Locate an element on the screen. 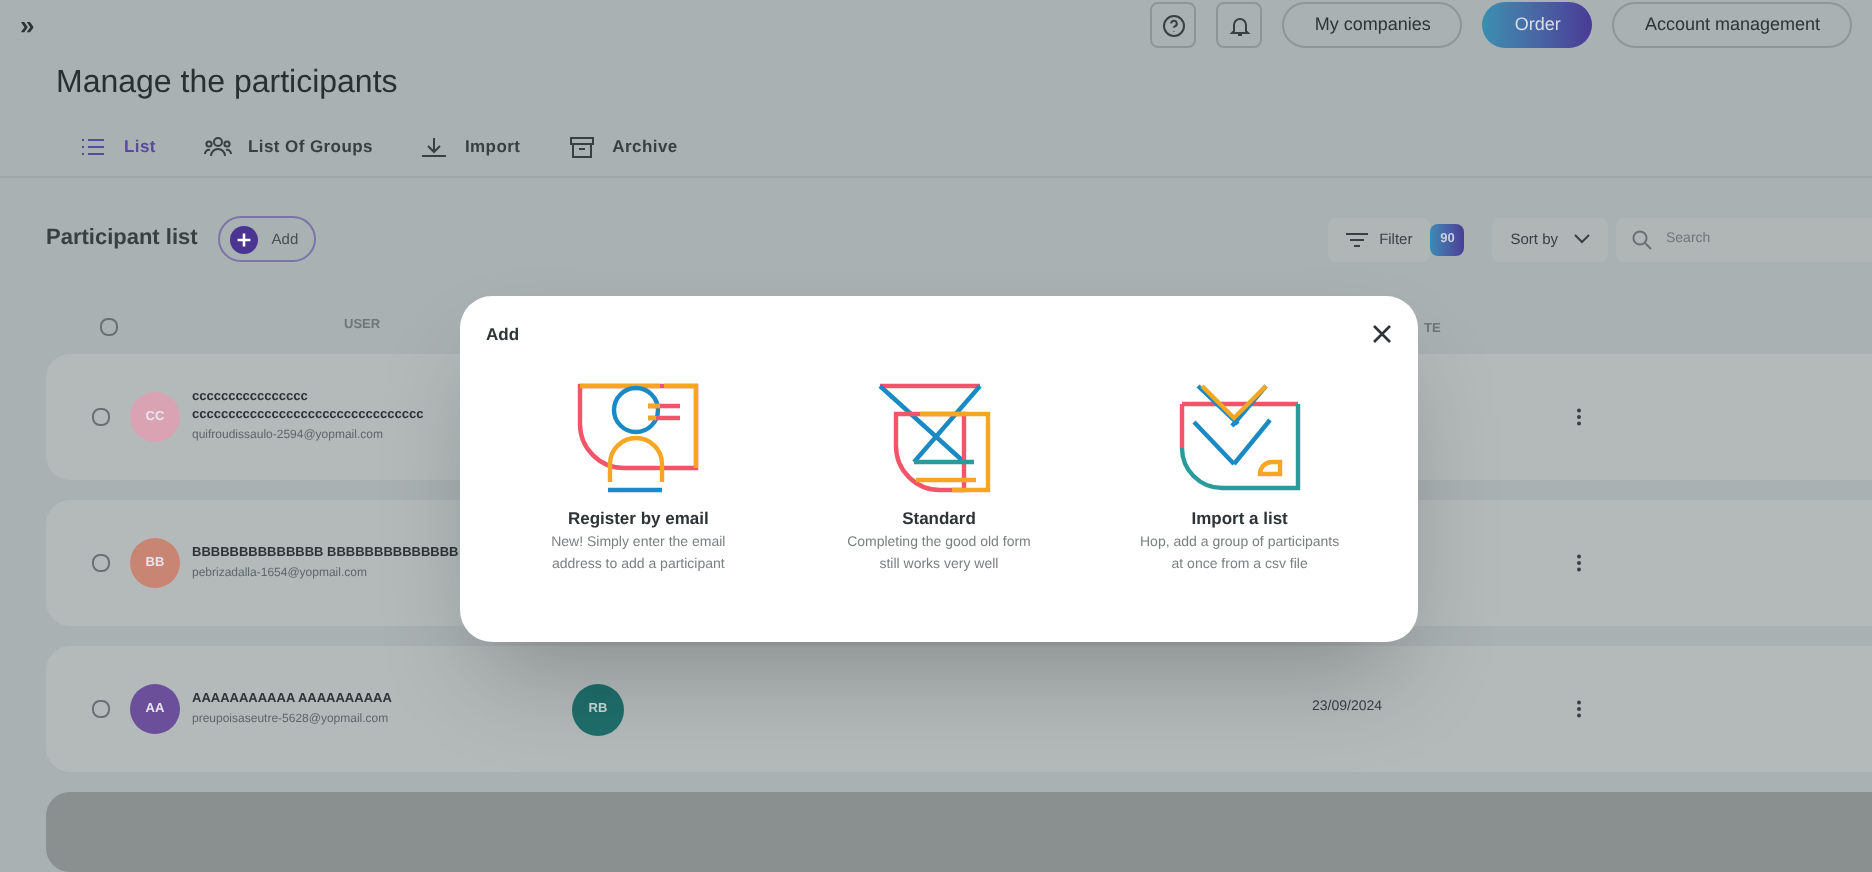 This screenshot has height=872, width=1872. page-title: Manage the participants is located at coordinates (227, 83).